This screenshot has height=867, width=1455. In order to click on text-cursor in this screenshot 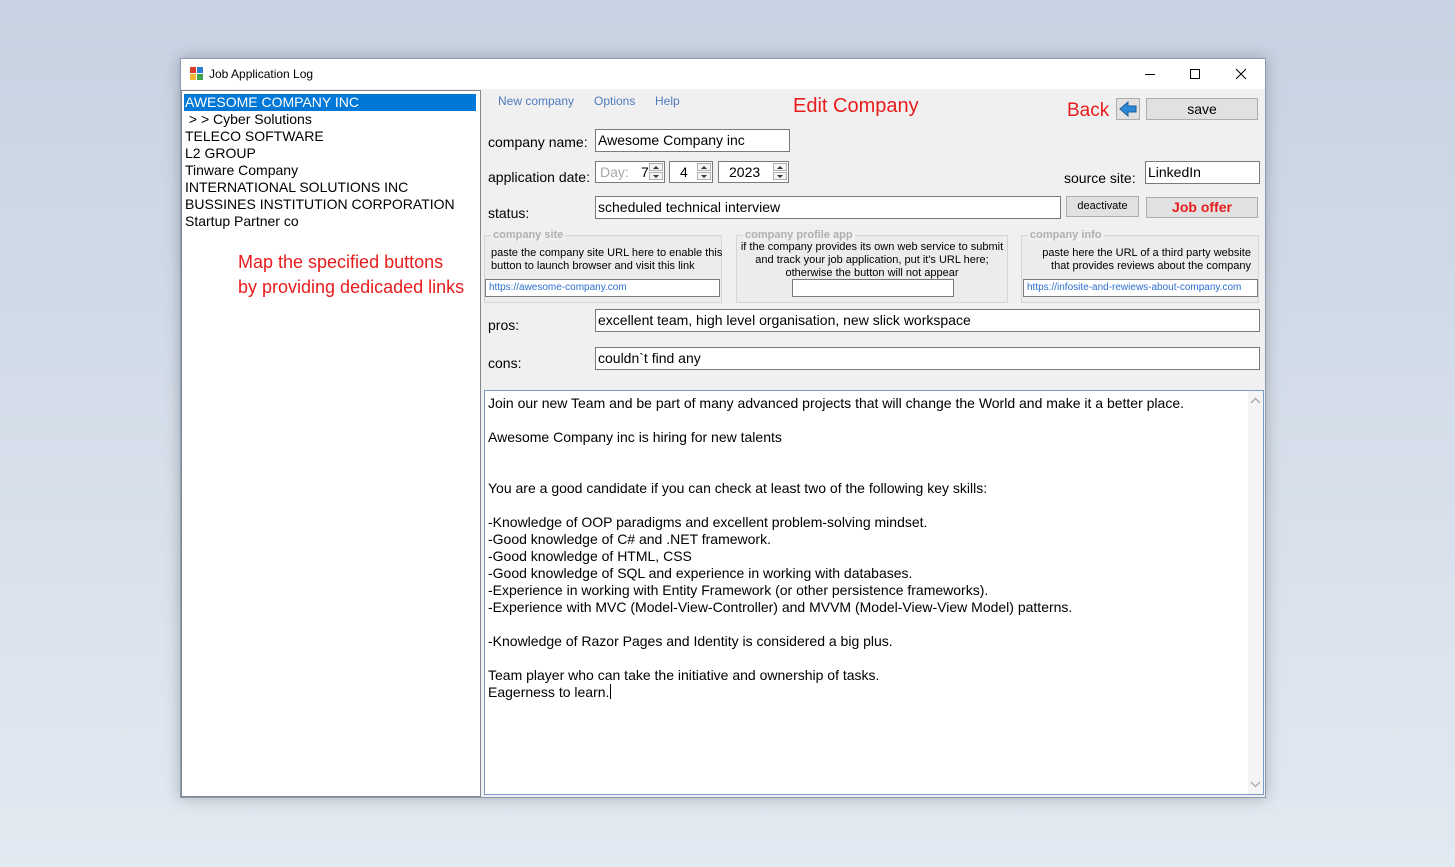, I will do `click(611, 691)`.